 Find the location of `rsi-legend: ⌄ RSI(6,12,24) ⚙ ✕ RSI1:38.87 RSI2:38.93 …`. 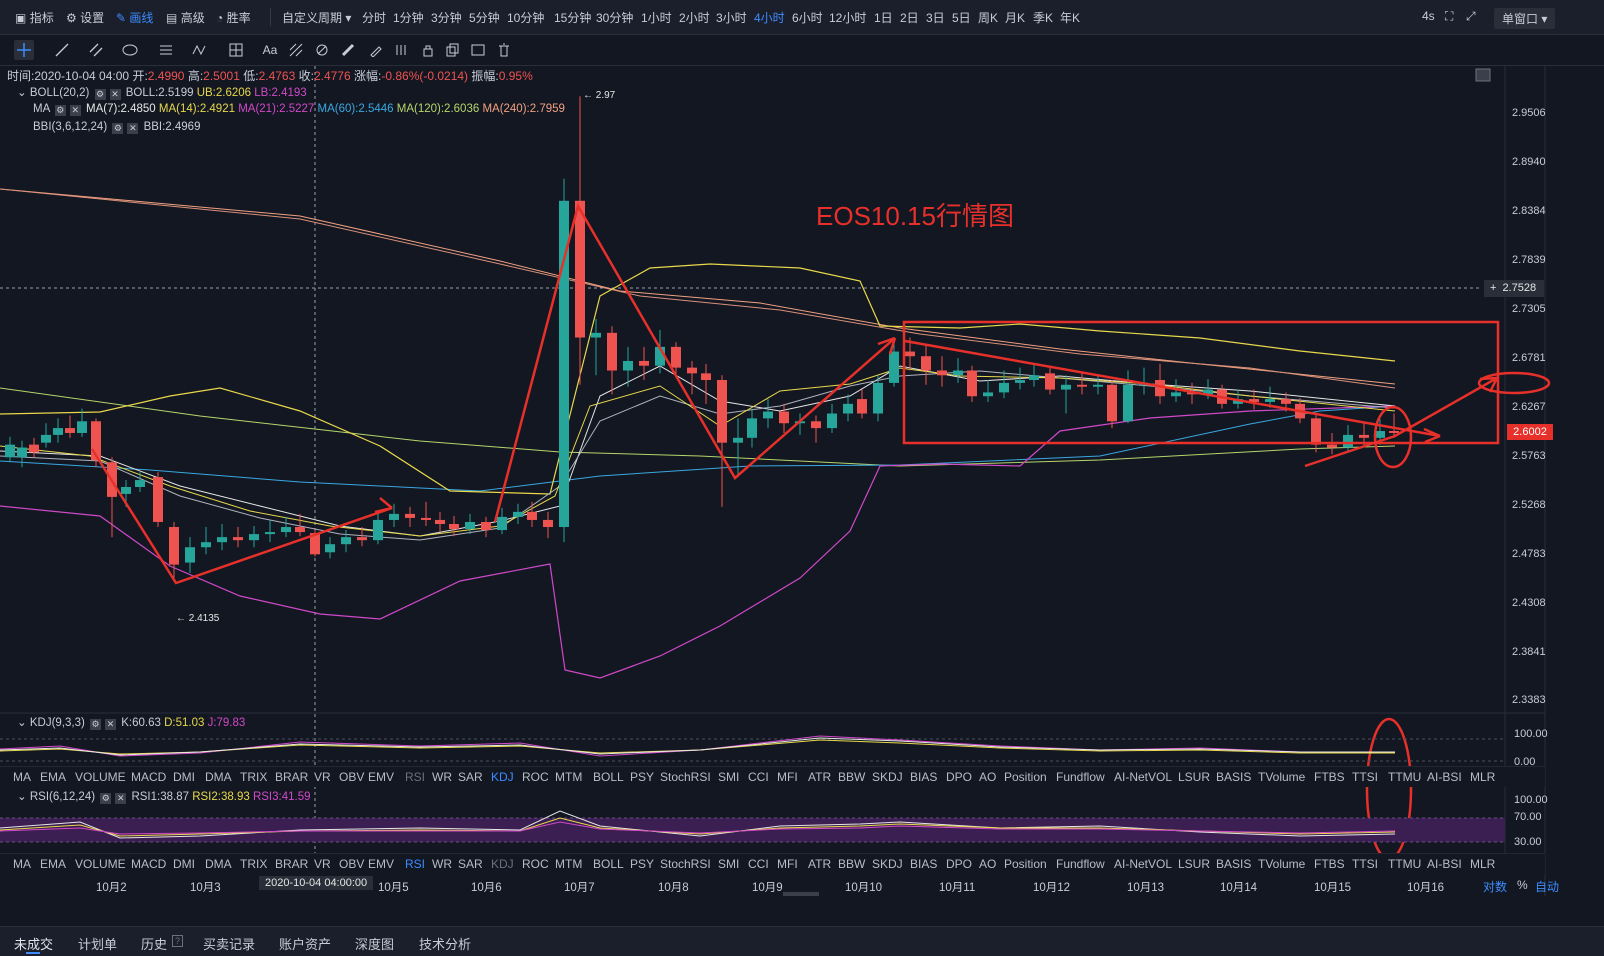

rsi-legend: ⌄ RSI(6,12,24) ⚙ ✕ RSI1:38.87 RSI2:38.93 … is located at coordinates (164, 796).